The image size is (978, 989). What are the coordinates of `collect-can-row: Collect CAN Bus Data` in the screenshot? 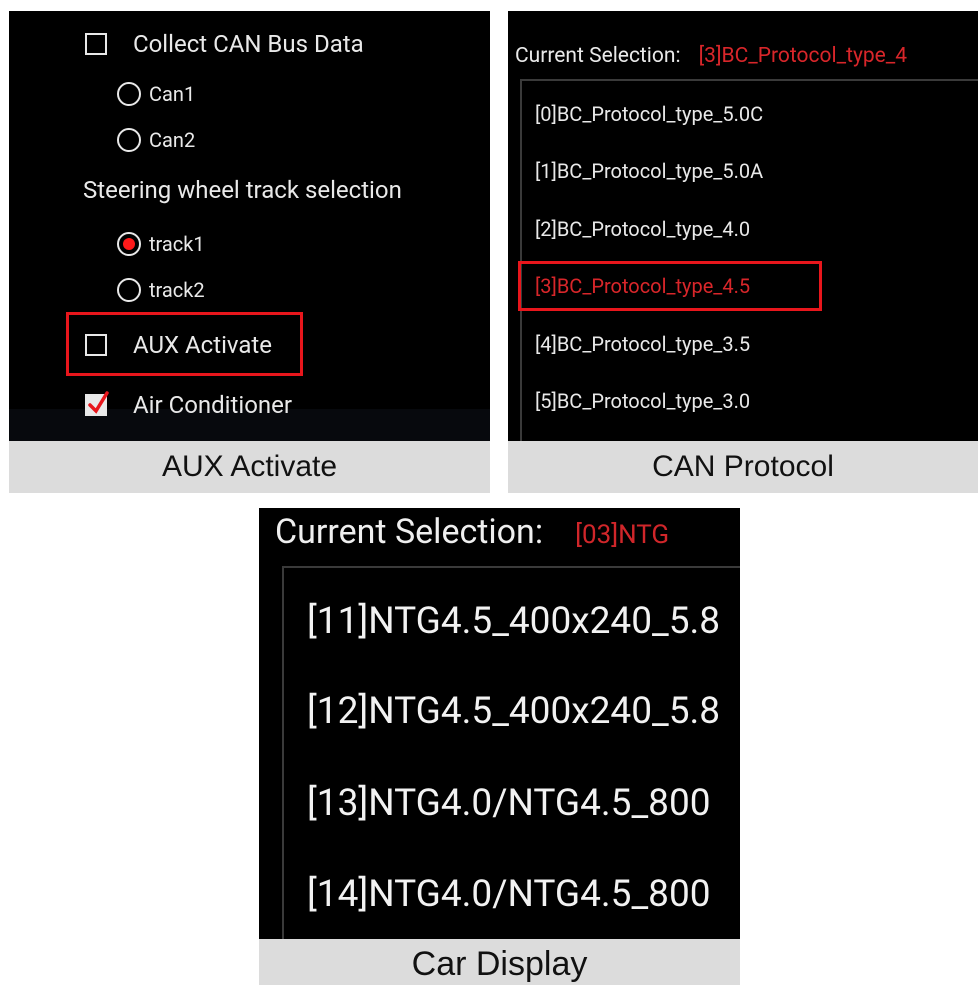 It's located at (224, 44).